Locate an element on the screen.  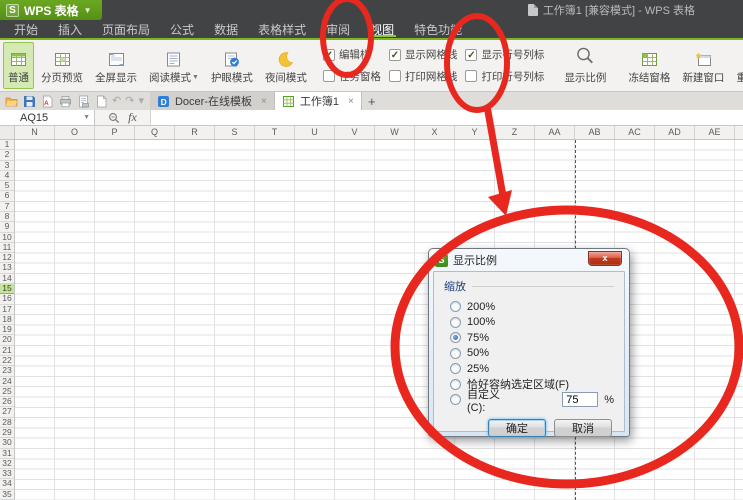
ribbon-button-page-break-preview: 分页预览 is located at coordinates (62, 65).